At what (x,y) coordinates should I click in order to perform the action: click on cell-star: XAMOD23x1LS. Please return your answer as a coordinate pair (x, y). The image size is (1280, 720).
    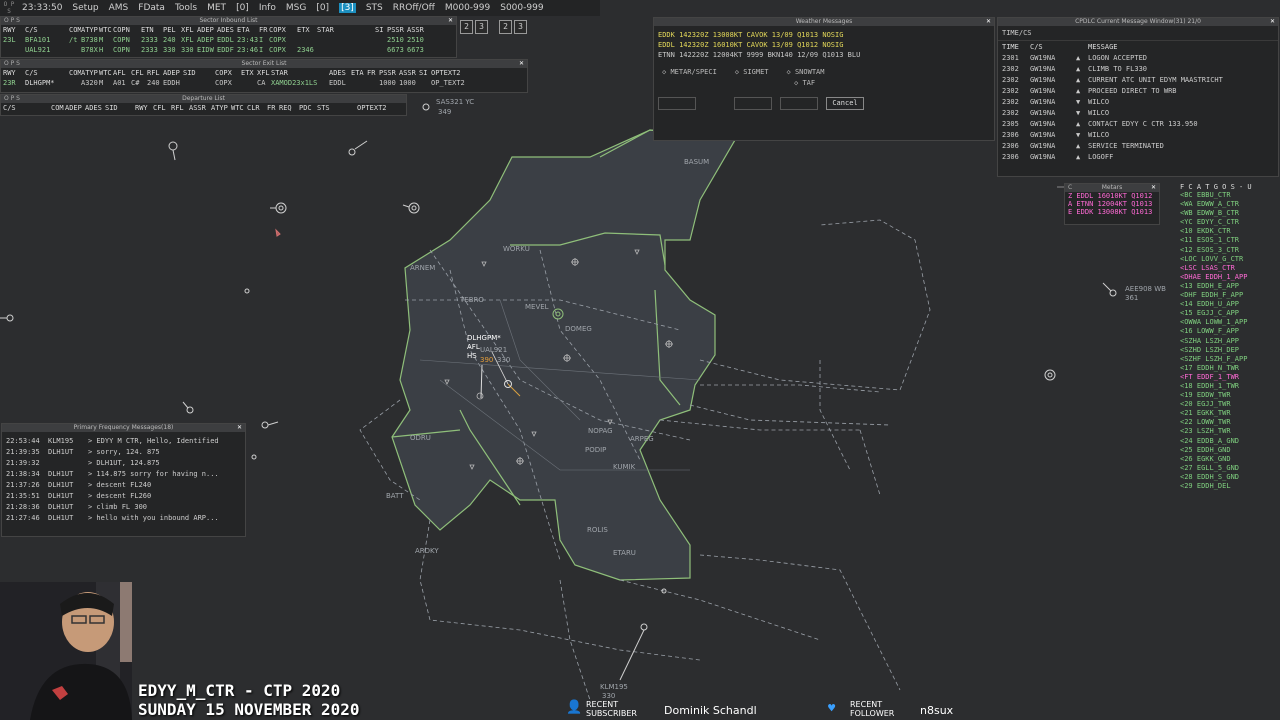
    Looking at the image, I should click on (300, 83).